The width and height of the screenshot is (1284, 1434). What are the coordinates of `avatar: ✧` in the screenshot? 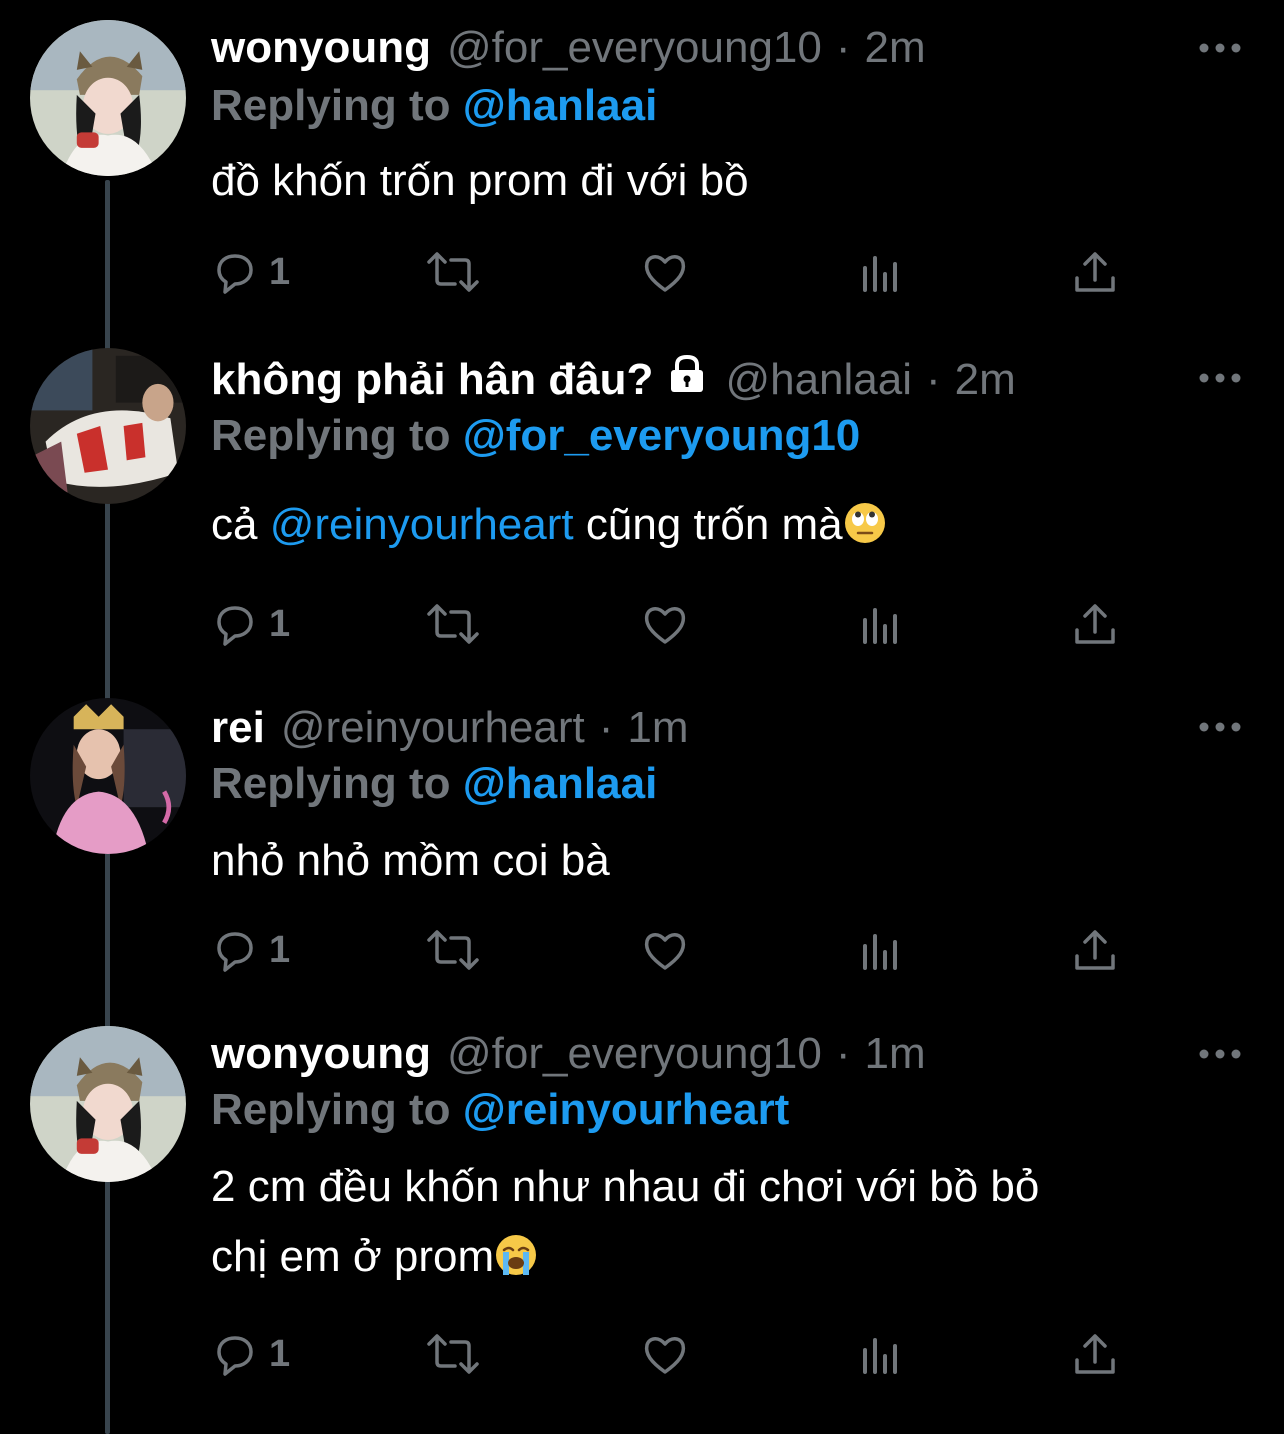 It's located at (108, 776).